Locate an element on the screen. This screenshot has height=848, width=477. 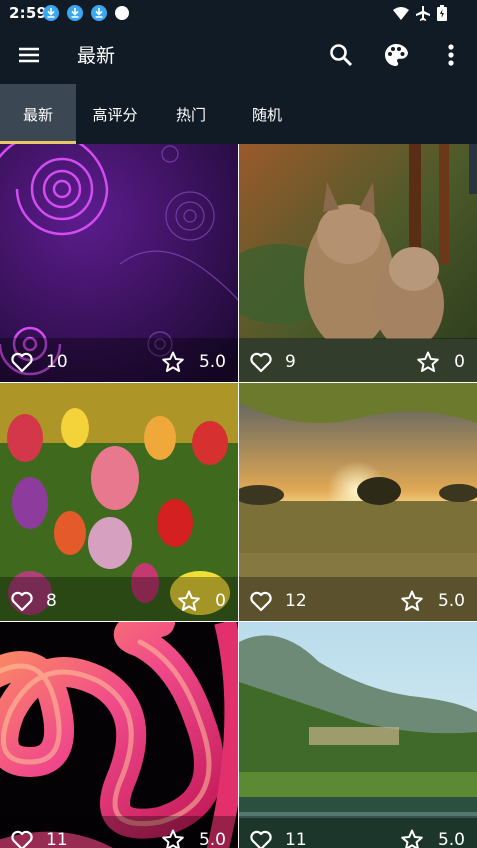
dot-icon is located at coordinates (122, 13).